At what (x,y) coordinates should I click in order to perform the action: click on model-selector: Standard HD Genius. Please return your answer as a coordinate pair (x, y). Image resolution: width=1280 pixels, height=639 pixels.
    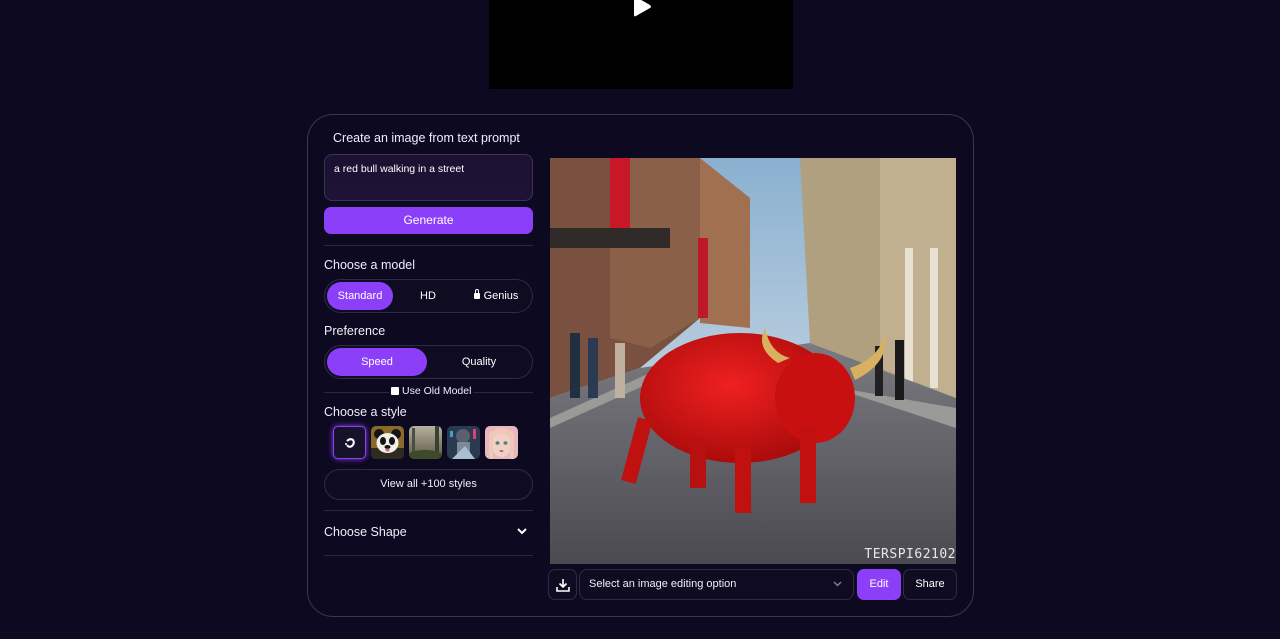
    Looking at the image, I should click on (428, 296).